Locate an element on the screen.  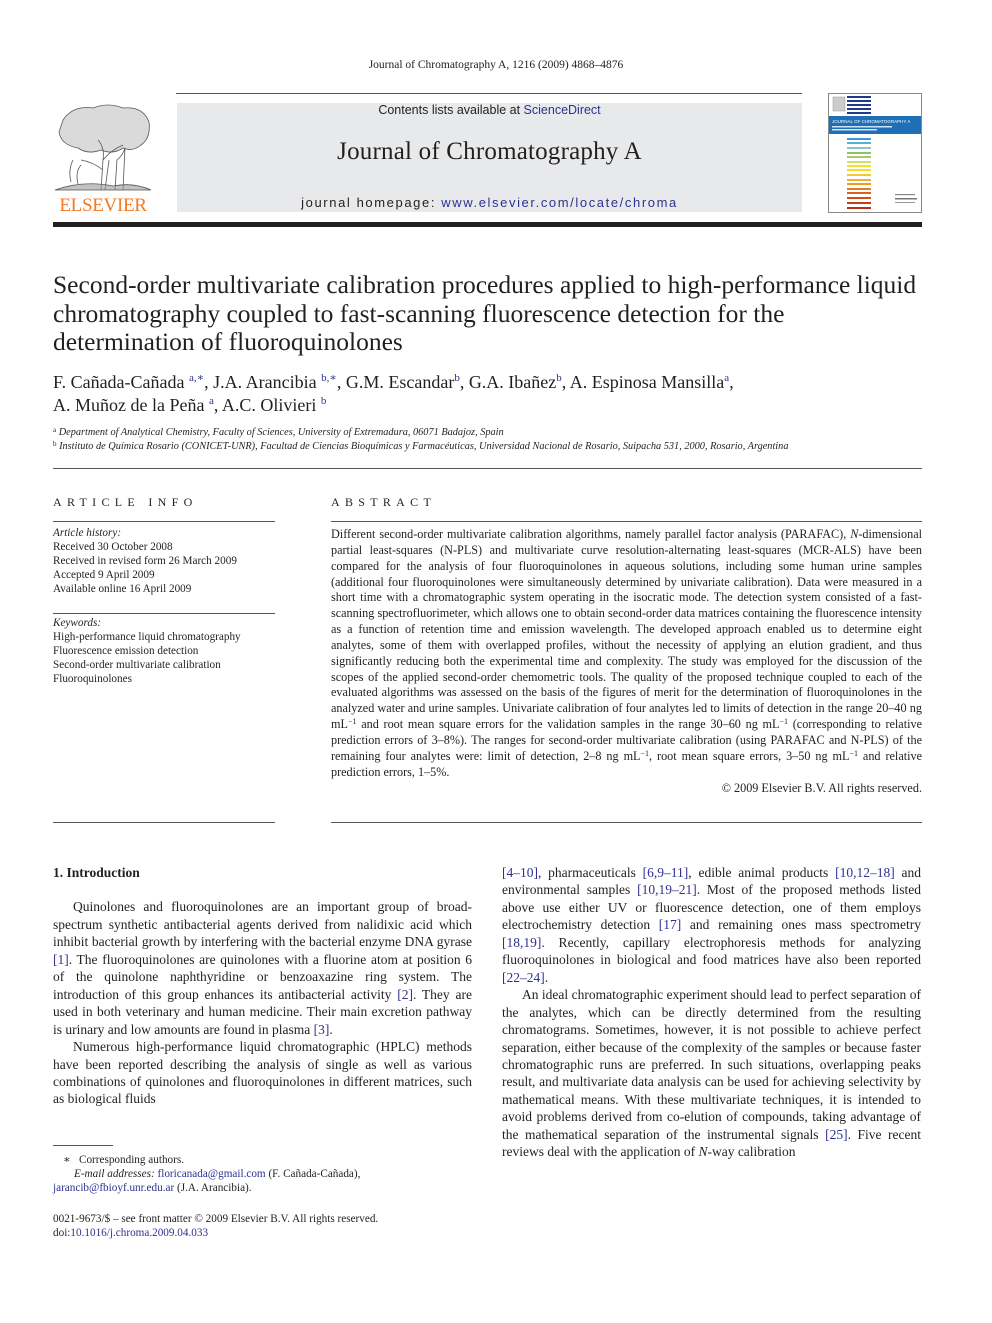
author: A. Muñoz de la Peña a is located at coordinates (133, 405).